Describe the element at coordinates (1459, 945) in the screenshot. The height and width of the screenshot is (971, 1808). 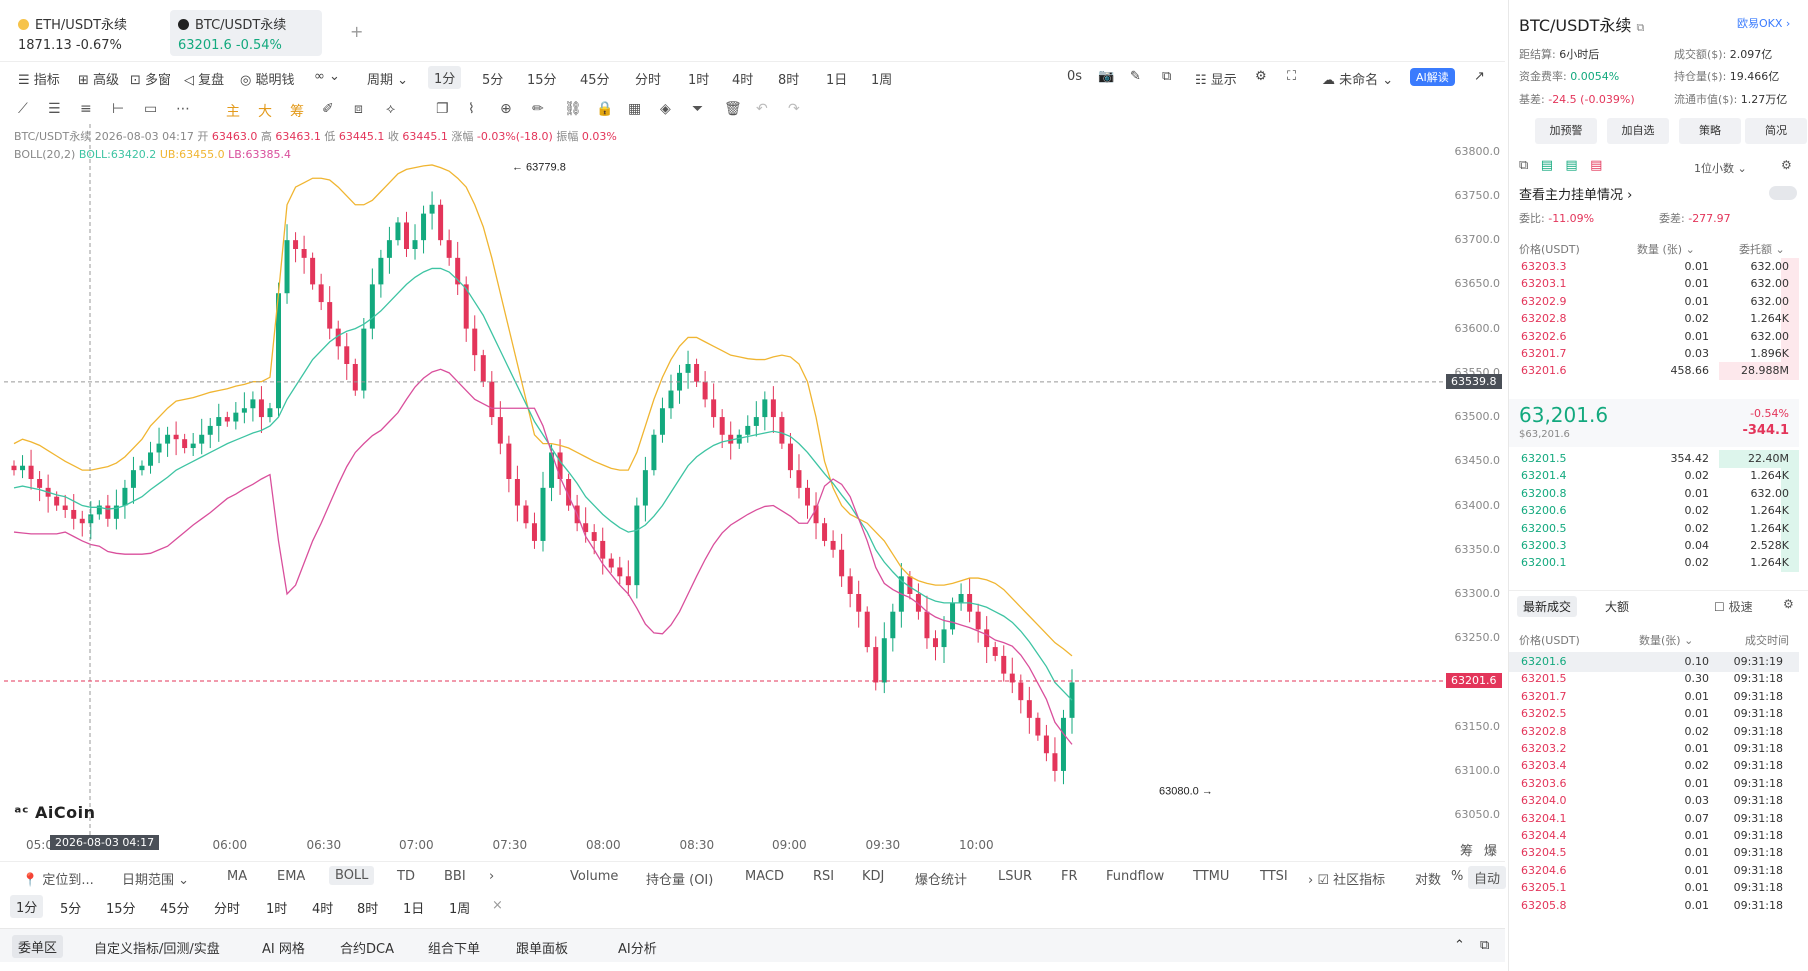
I see `collapse-chevron-icon: ⌃` at that location.